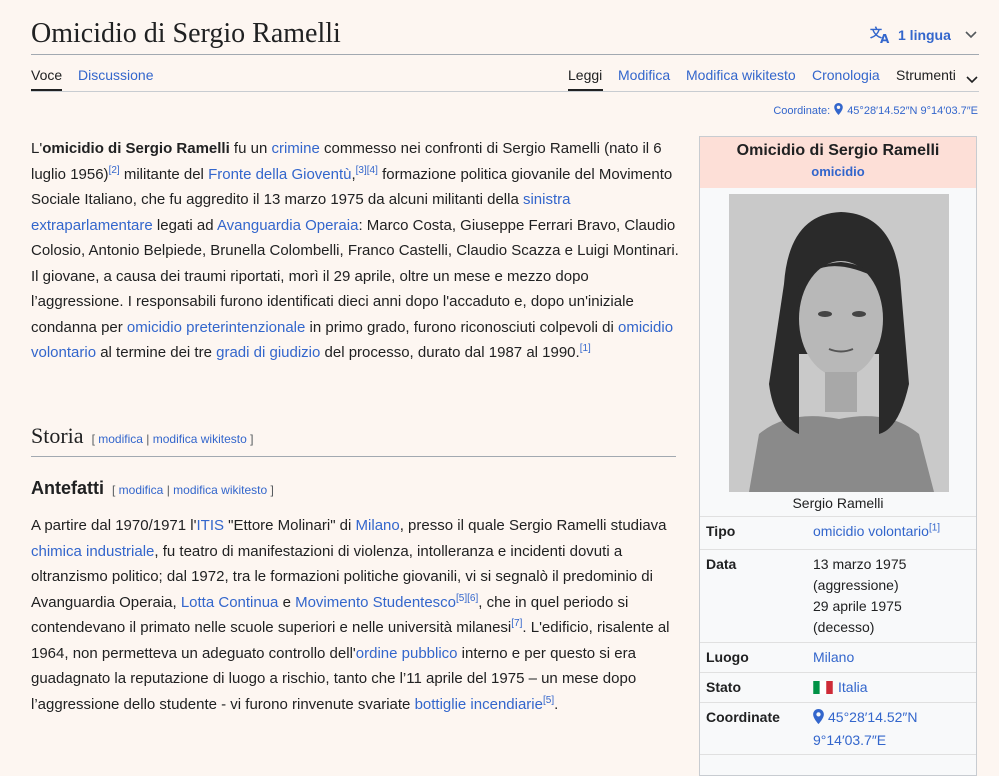 This screenshot has width=999, height=776. Describe the element at coordinates (290, 525) in the screenshot. I see `text: "Ettore Molinari" di` at that location.